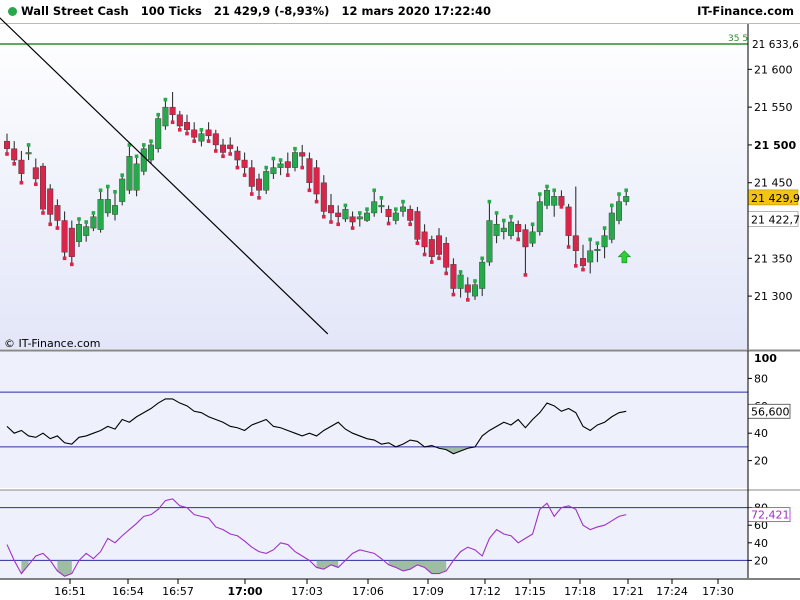  What do you see at coordinates (428, 591) in the screenshot?
I see `time-tick-label: 17:09` at bounding box center [428, 591].